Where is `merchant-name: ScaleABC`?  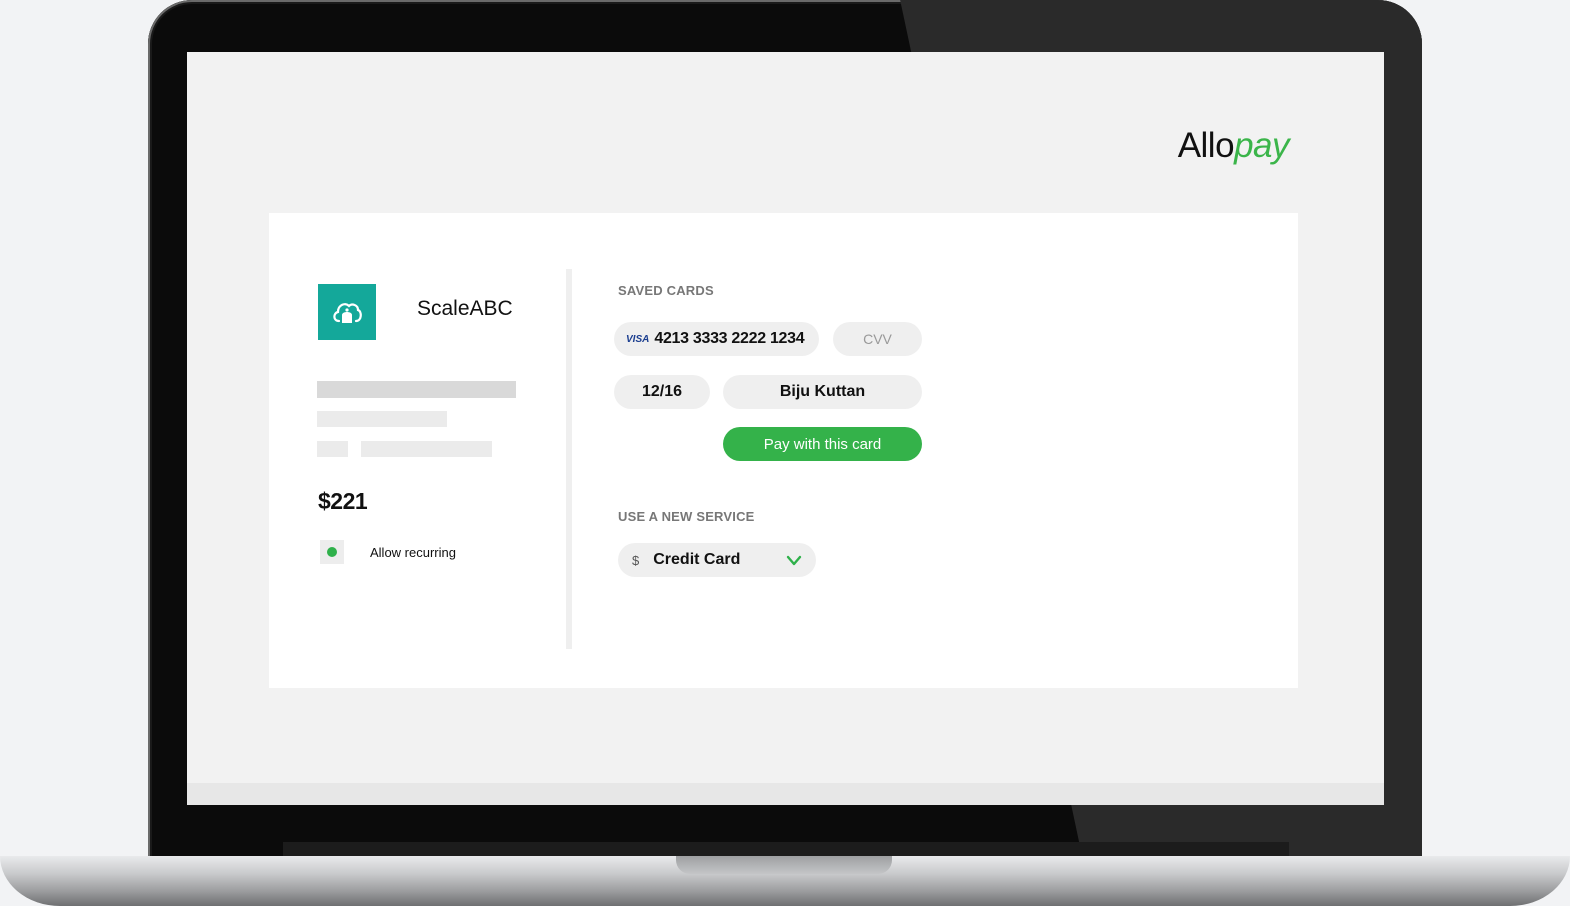
merchant-name: ScaleABC is located at coordinates (465, 308).